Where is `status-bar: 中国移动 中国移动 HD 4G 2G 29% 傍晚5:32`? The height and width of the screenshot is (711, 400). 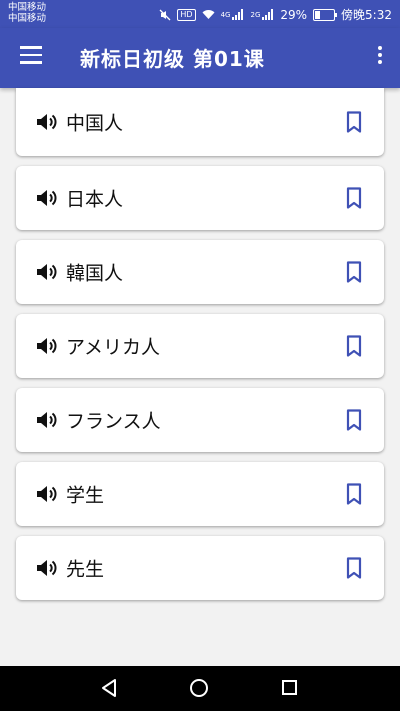 status-bar: 中国移动 中国移动 HD 4G 2G 29% 傍晚5:32 is located at coordinates (200, 14).